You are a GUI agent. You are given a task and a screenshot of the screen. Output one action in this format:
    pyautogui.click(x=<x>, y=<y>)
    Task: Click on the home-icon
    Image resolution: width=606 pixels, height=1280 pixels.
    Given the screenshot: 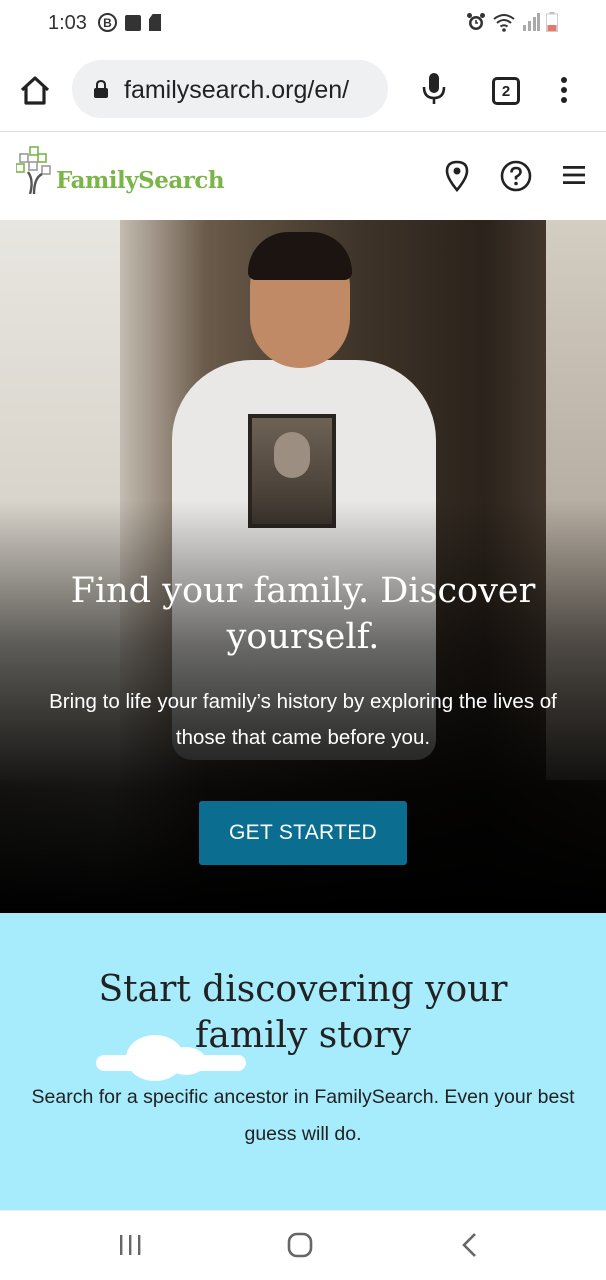 What is the action you would take?
    pyautogui.click(x=35, y=91)
    